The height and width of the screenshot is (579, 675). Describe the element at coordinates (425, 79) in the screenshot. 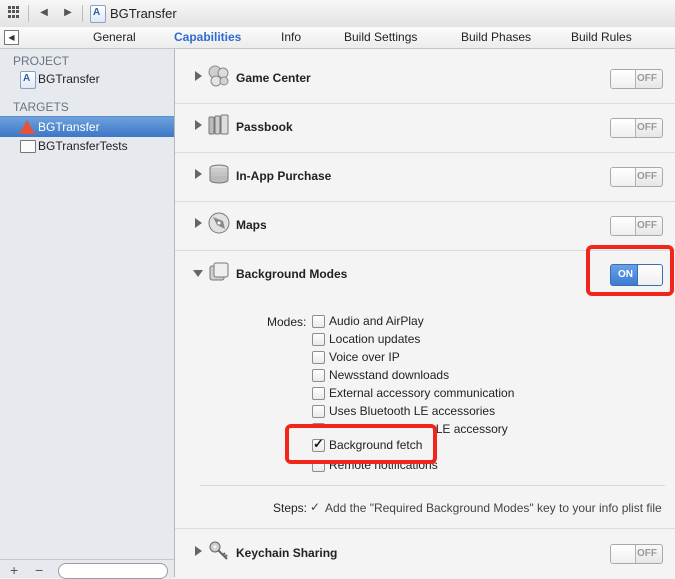

I see `capability-row-game-center: Game Center OFF` at that location.